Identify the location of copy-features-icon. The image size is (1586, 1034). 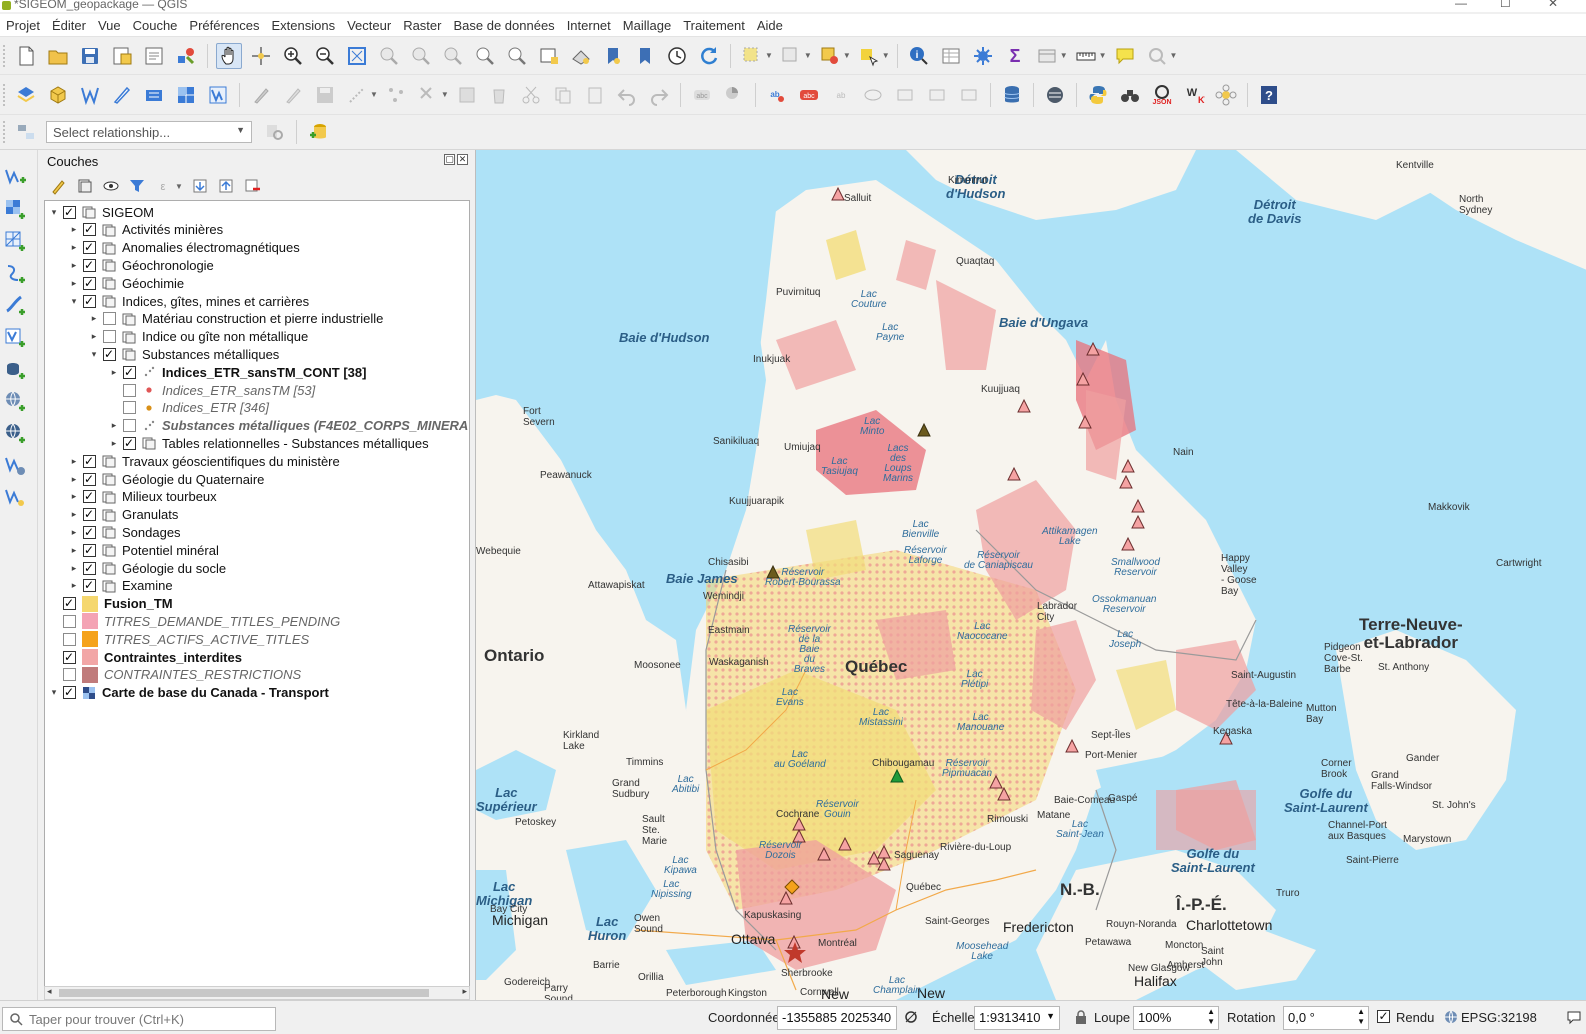
(563, 95).